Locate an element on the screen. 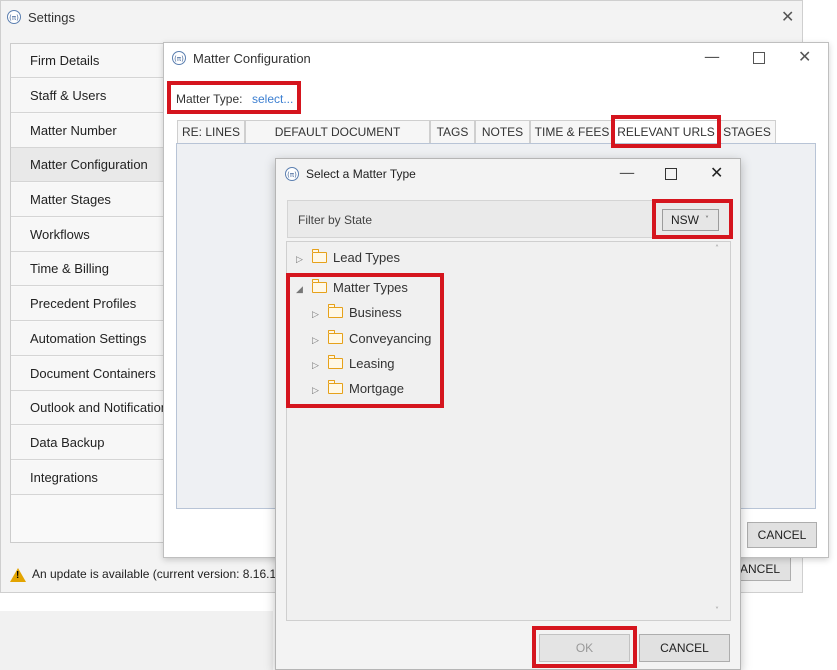  nav-item-integrations: Integrations is located at coordinates (90, 478).